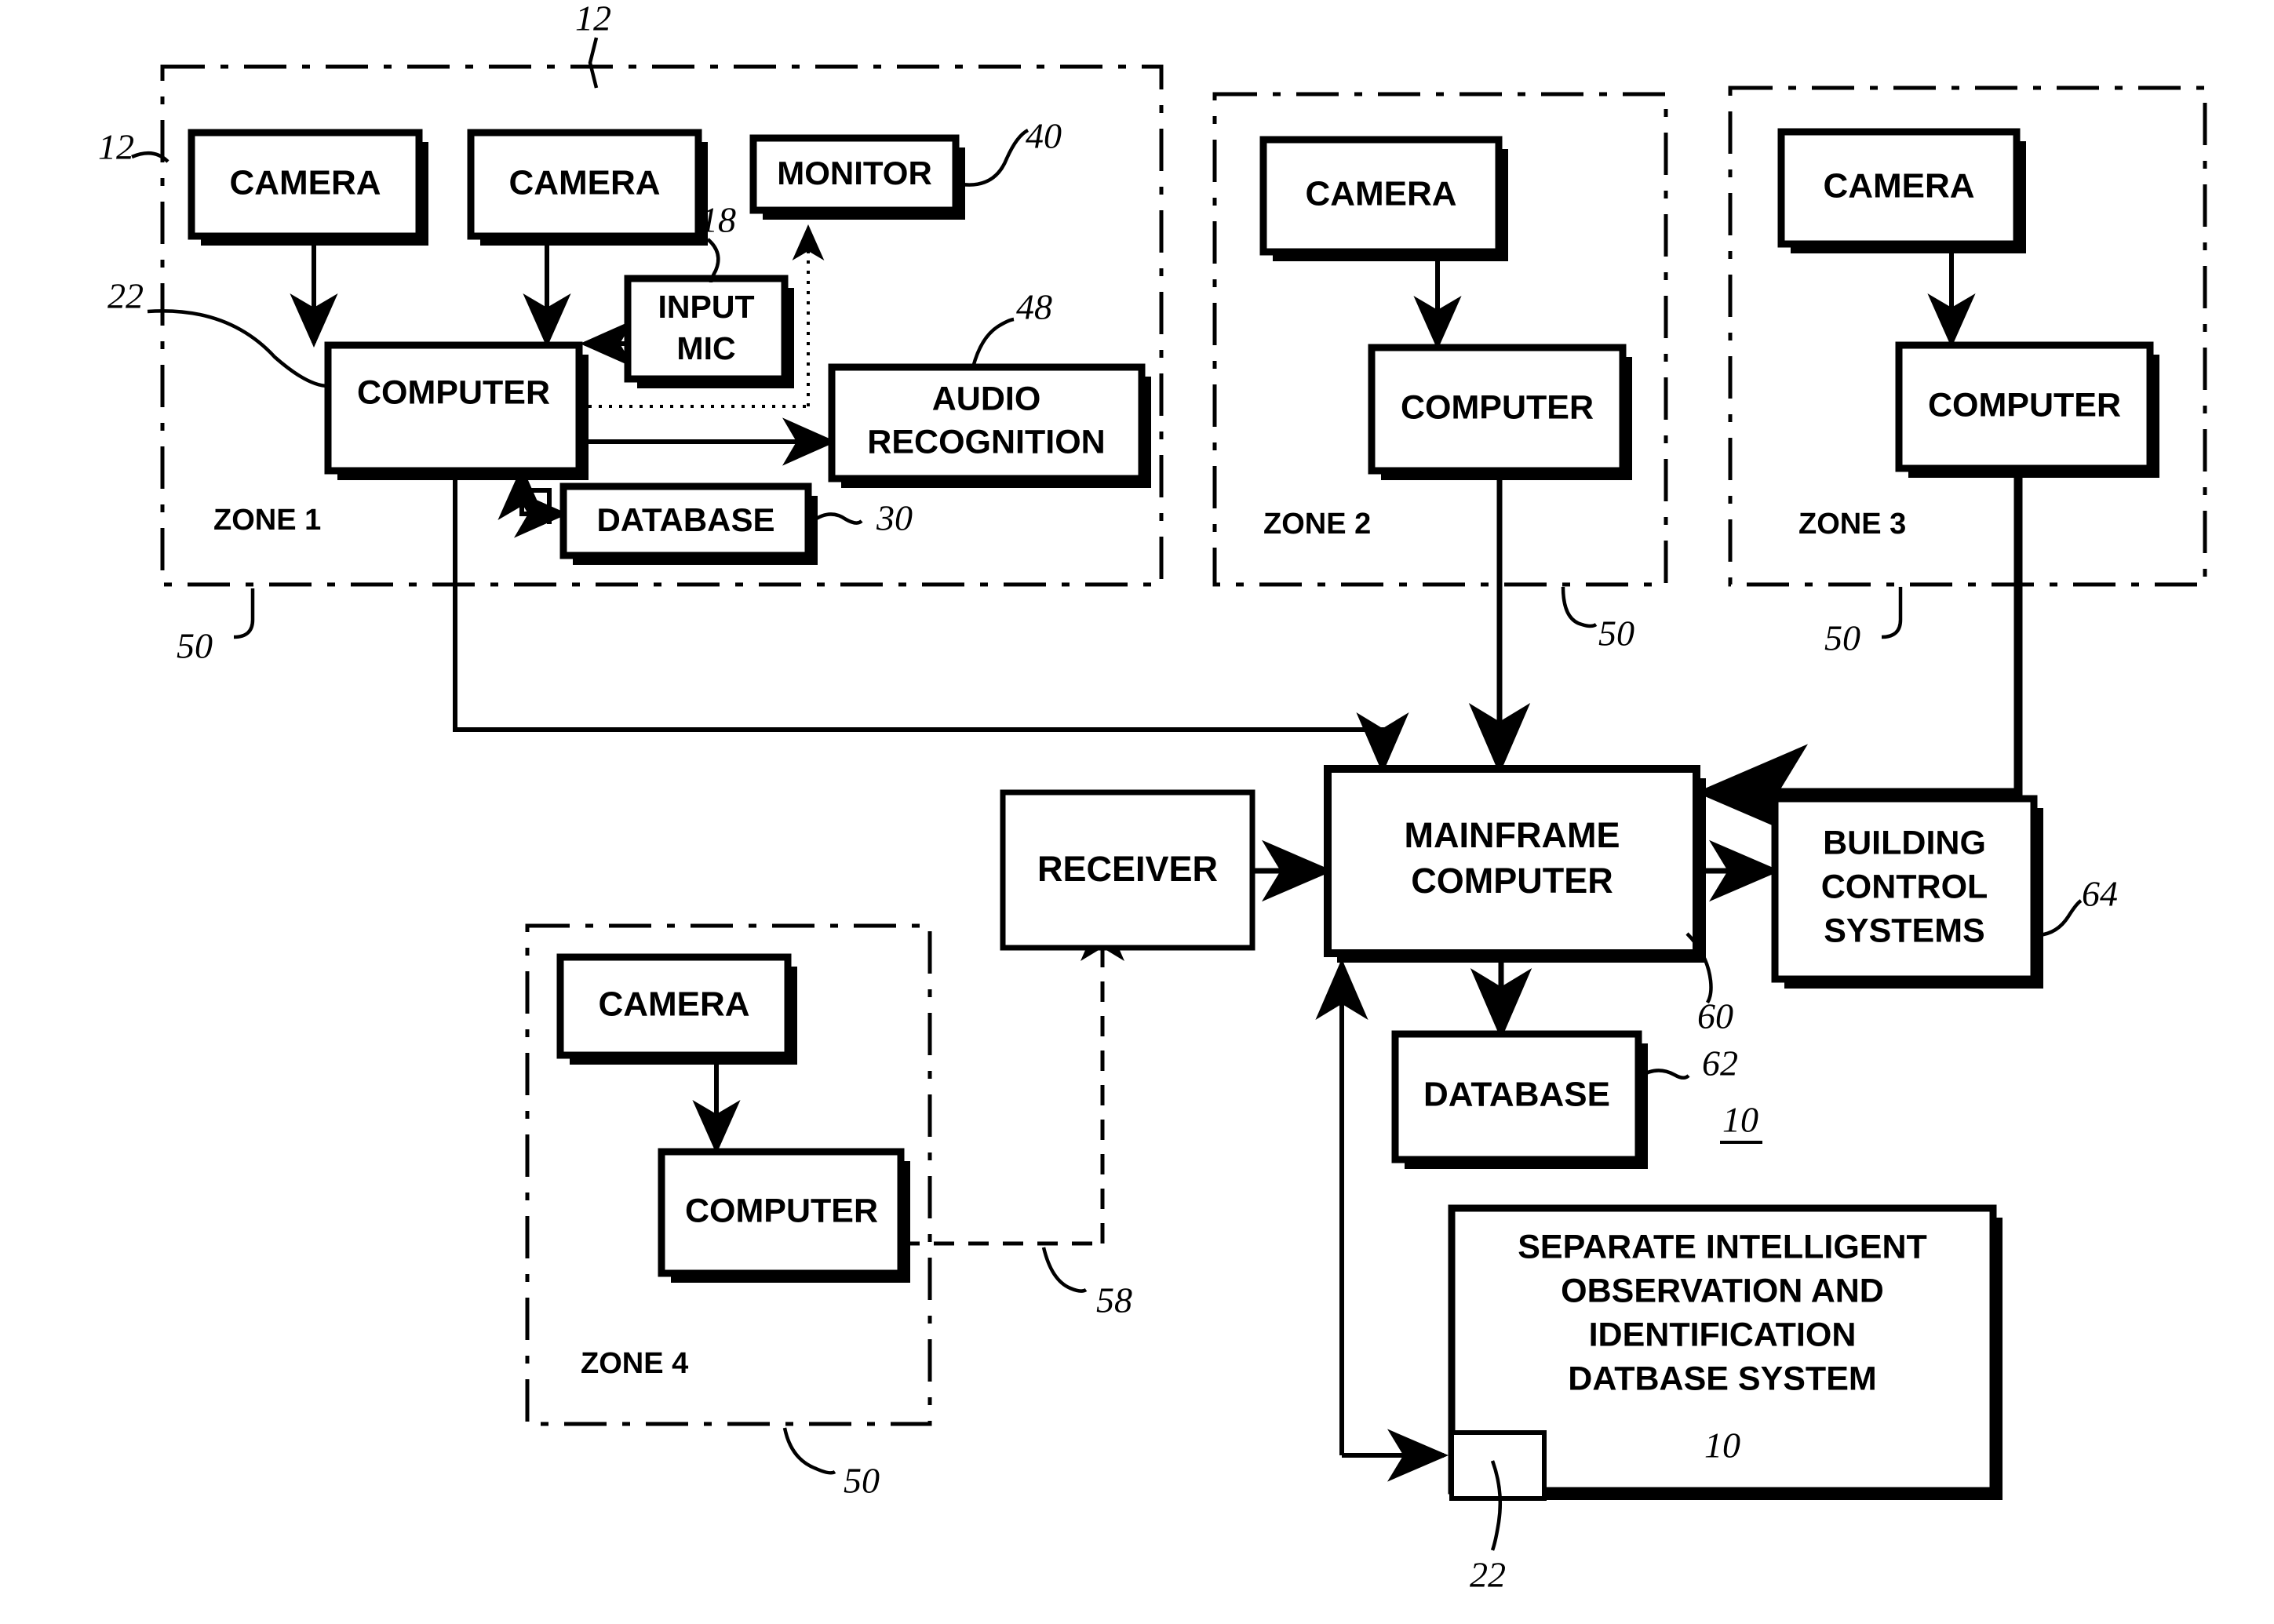  What do you see at coordinates (1720, 1063) in the screenshot?
I see `ref-62-database: 62` at bounding box center [1720, 1063].